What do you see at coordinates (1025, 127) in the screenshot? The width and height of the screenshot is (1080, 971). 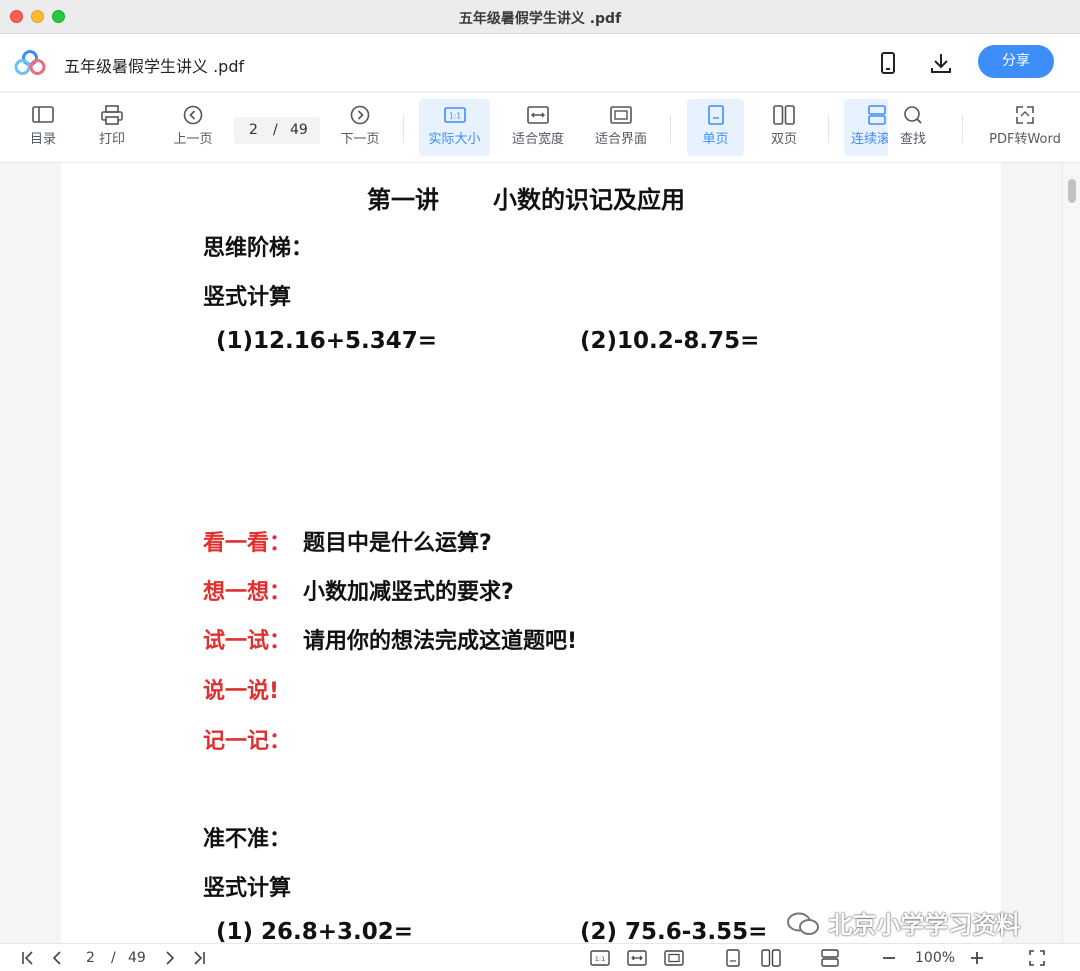 I see `pdf-to-word-button: PDF转Word` at bounding box center [1025, 127].